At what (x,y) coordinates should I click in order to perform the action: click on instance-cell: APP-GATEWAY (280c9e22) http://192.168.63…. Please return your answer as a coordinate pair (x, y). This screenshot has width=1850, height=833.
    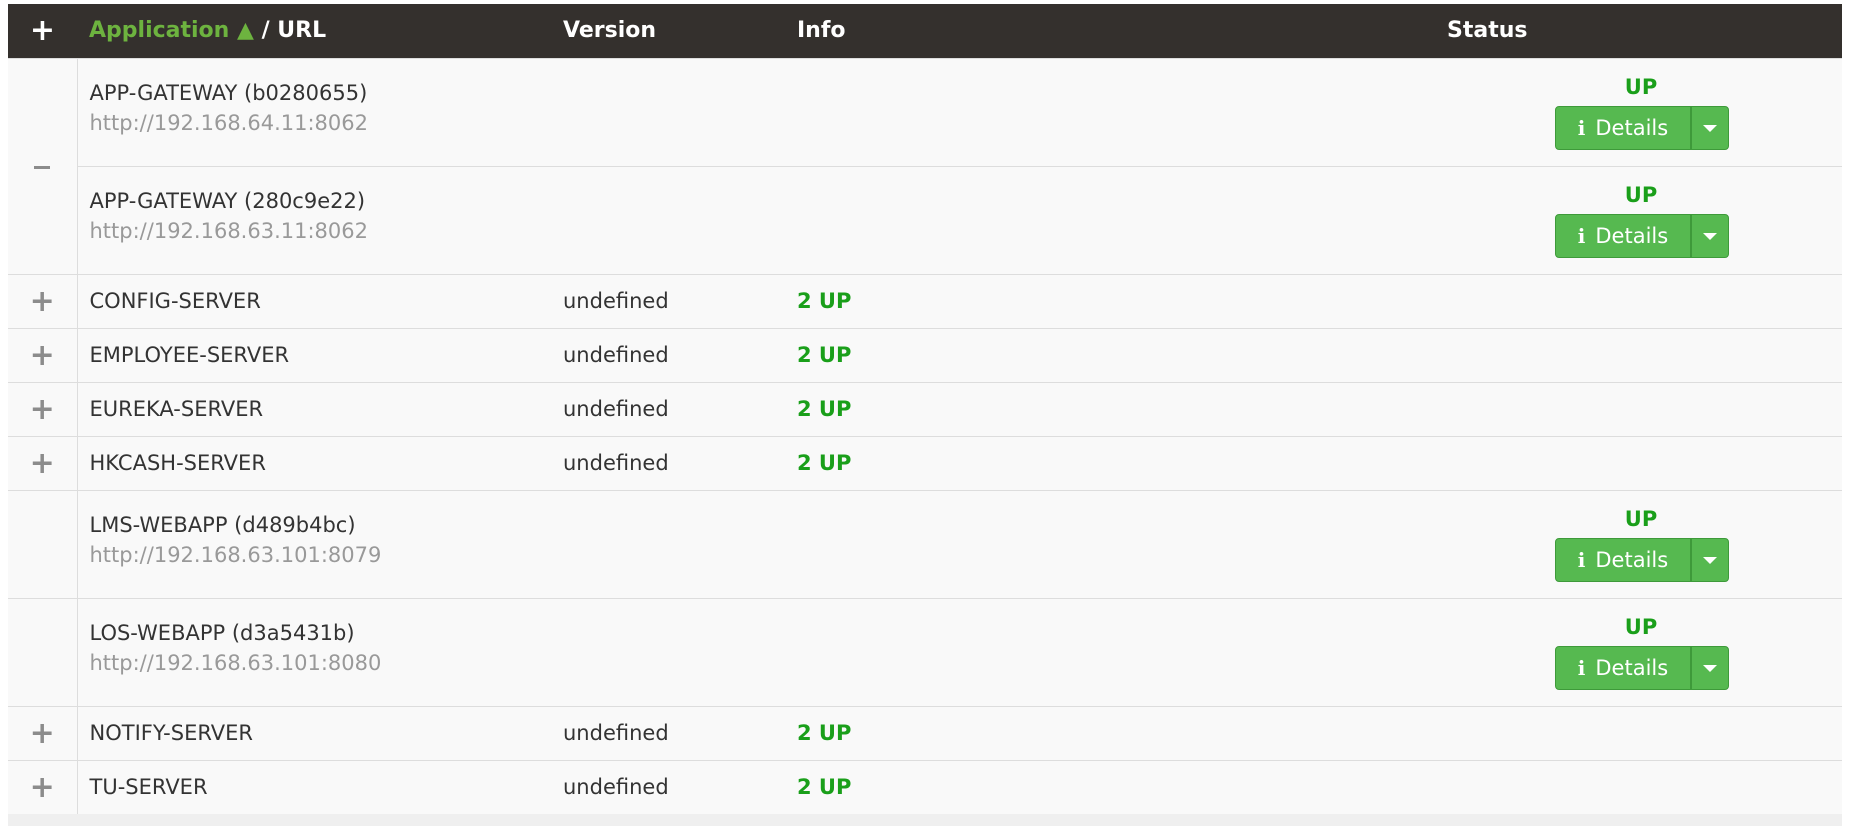
    Looking at the image, I should click on (762, 219).